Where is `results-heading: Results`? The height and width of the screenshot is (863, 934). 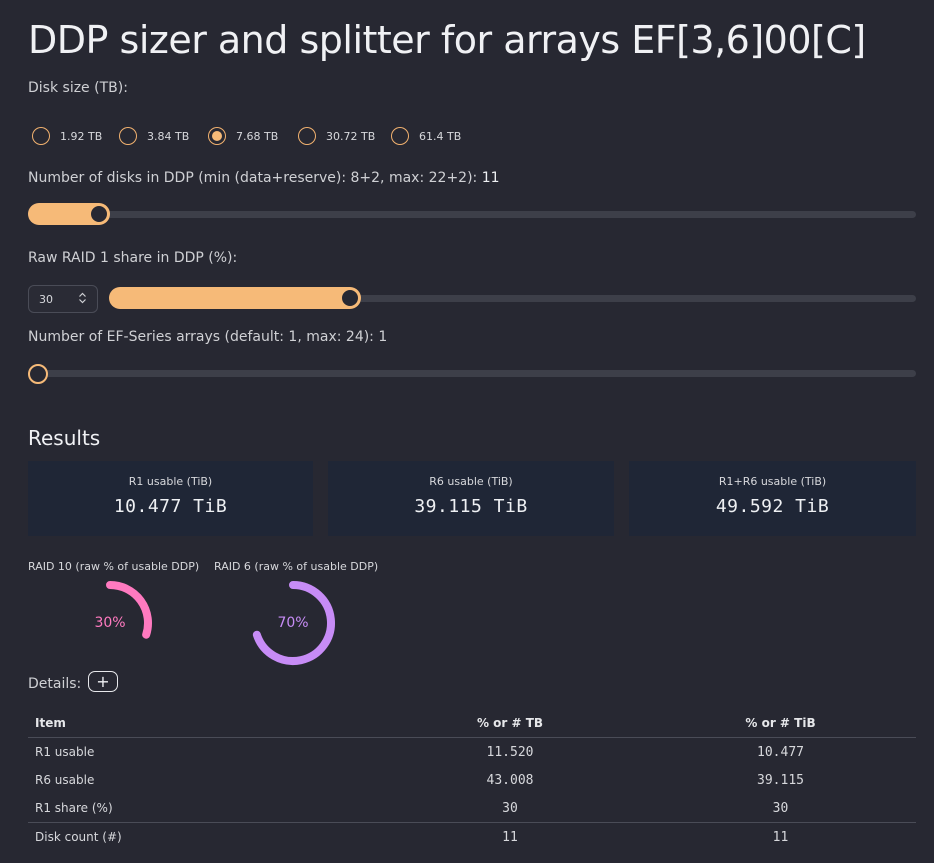
results-heading: Results is located at coordinates (64, 438).